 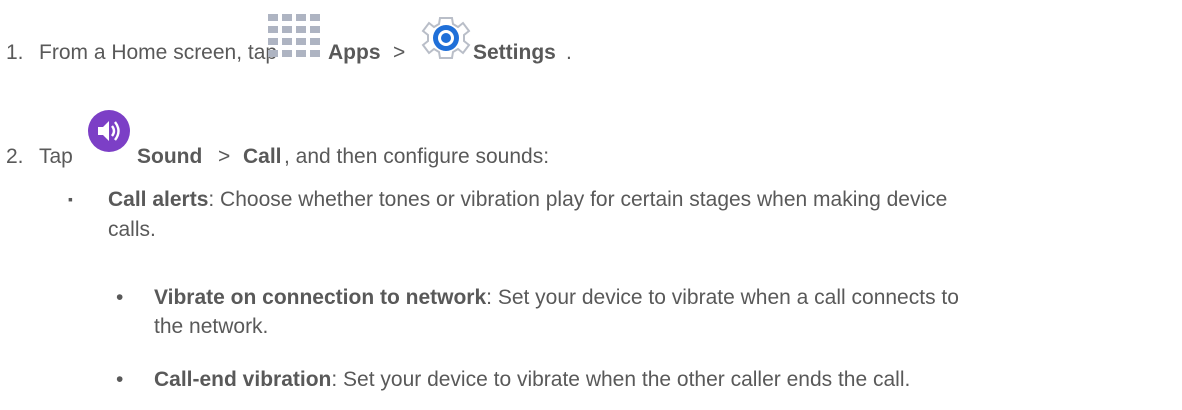 I want to click on step-suffix: , and then configure sounds:, so click(x=417, y=156).